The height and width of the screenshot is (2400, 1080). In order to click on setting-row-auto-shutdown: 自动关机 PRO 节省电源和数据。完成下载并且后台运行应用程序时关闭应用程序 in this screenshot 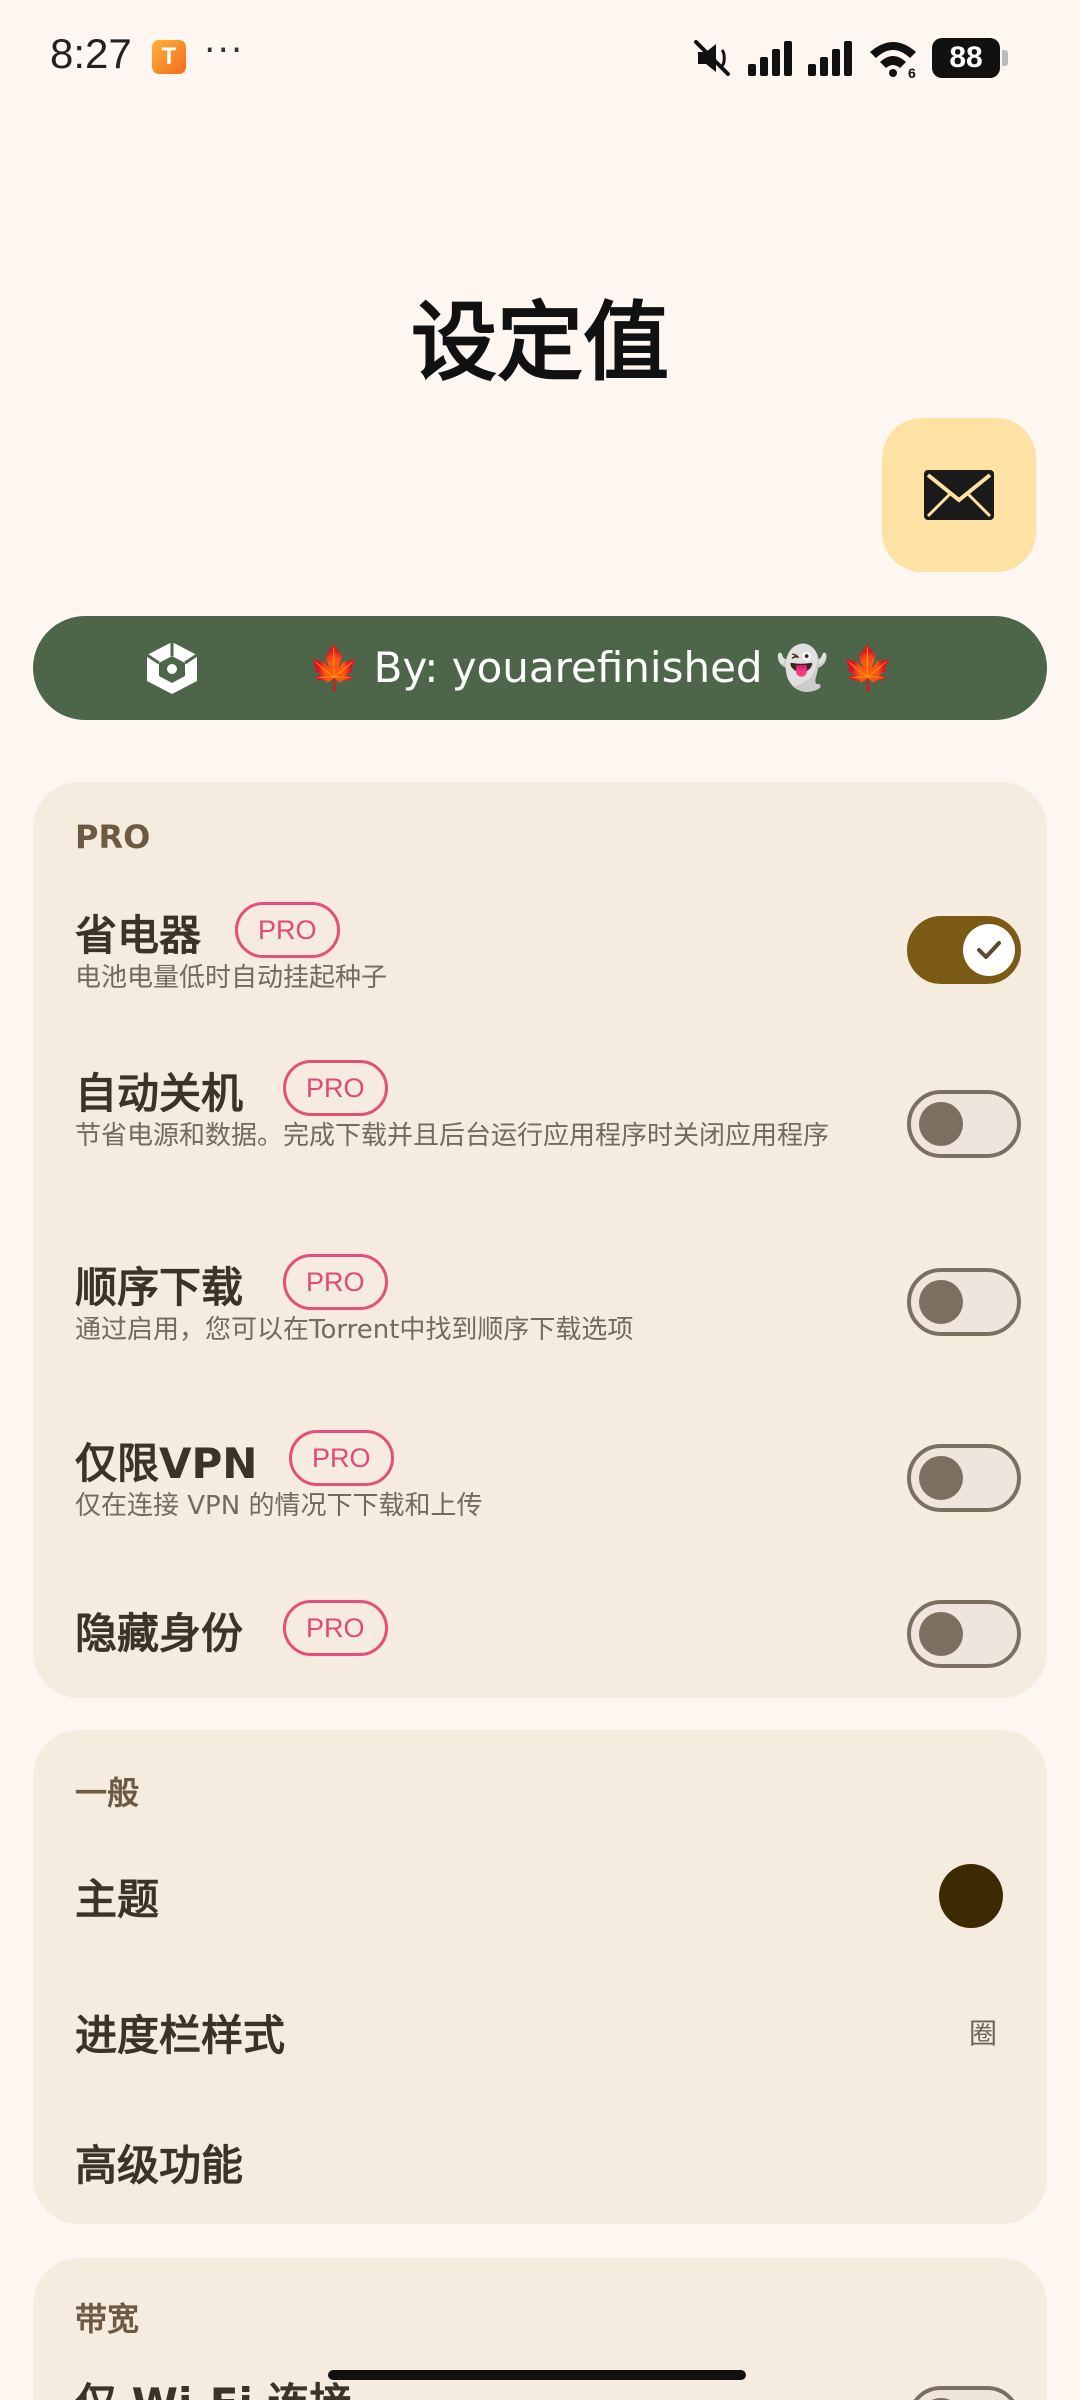, I will do `click(540, 1130)`.